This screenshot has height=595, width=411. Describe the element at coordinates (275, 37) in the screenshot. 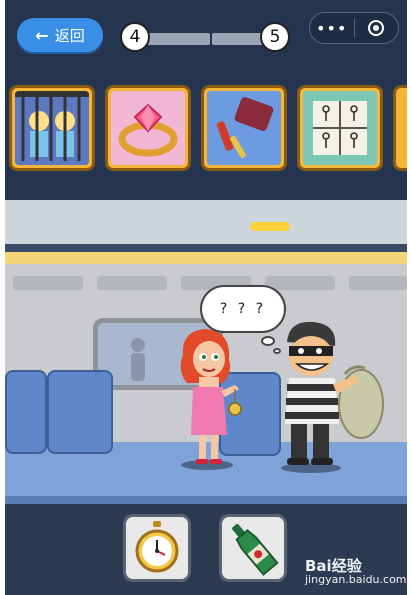

I see `level-next-badge: 5` at that location.